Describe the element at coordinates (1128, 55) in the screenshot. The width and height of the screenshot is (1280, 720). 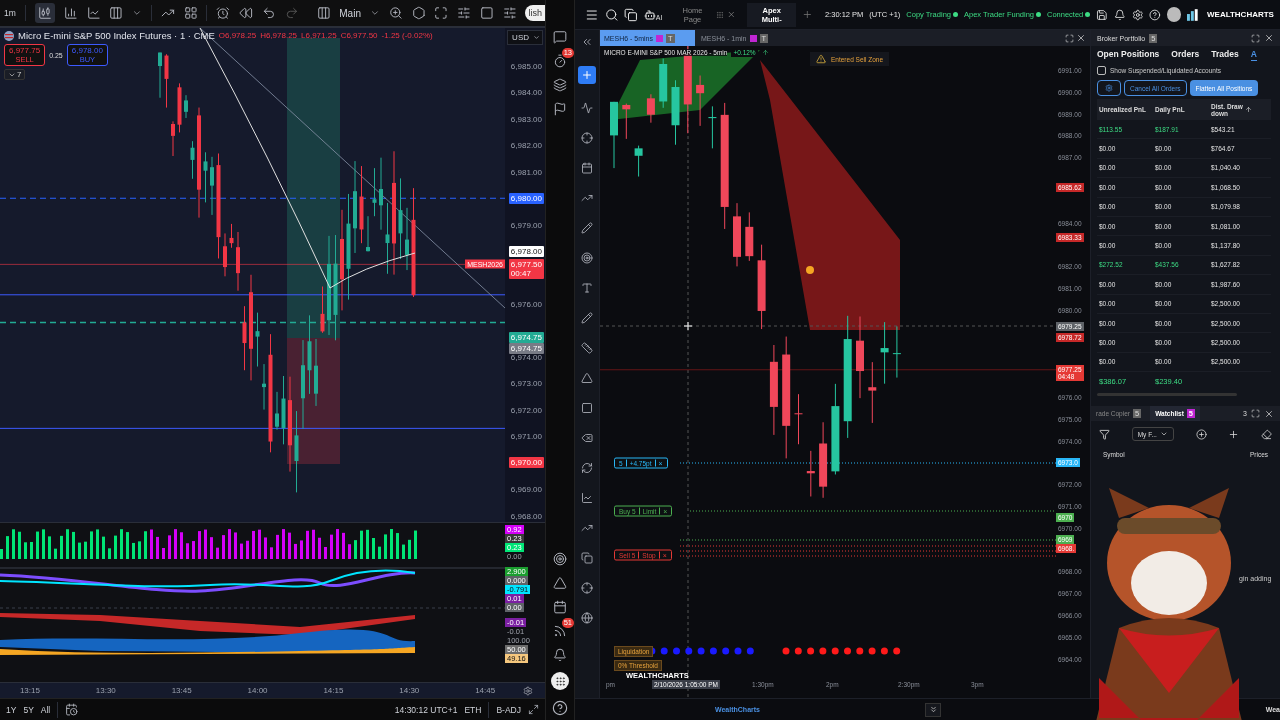
I see `portfolio-tab: Open Positions` at that location.